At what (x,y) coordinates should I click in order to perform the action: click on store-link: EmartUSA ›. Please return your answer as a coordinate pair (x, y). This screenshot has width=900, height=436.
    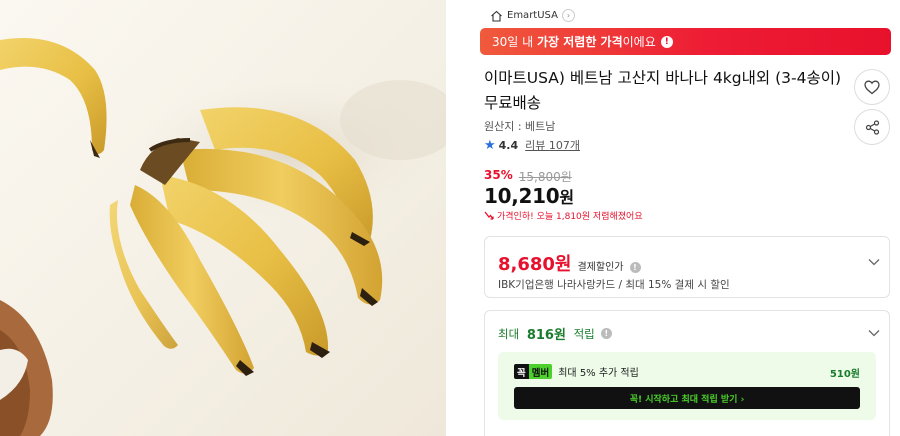
    Looking at the image, I should click on (532, 15).